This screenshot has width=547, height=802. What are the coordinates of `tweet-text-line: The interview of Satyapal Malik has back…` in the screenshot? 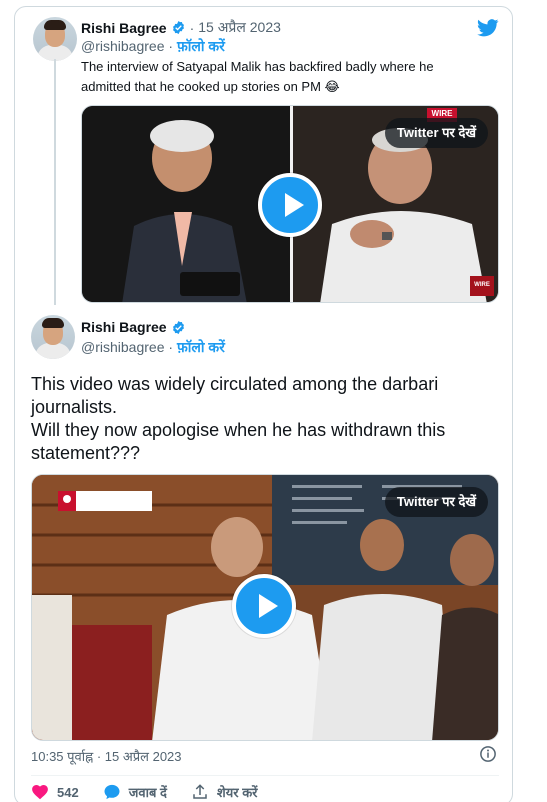 It's located at (257, 66).